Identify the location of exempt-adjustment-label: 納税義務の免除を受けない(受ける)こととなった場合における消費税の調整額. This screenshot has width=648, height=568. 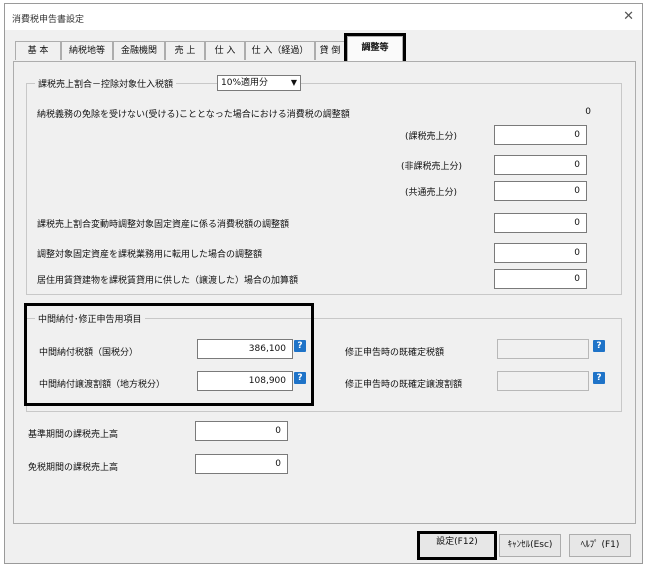
(193, 115).